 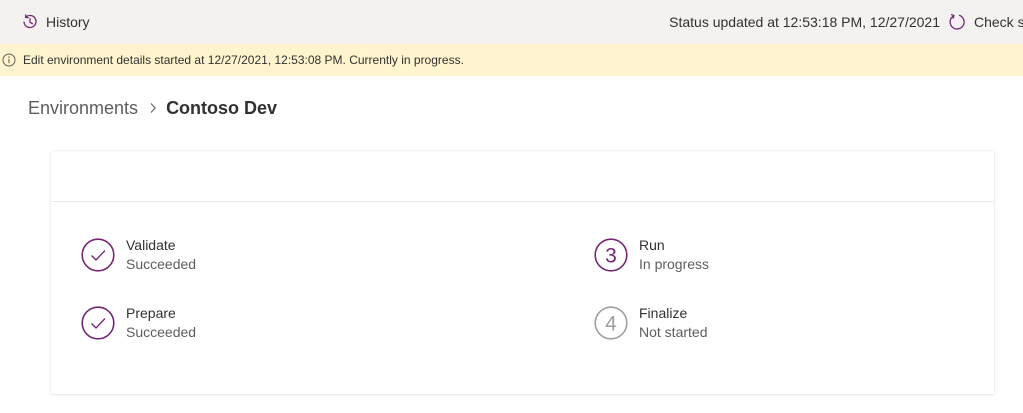 I want to click on step-label: Prepare, so click(x=151, y=313).